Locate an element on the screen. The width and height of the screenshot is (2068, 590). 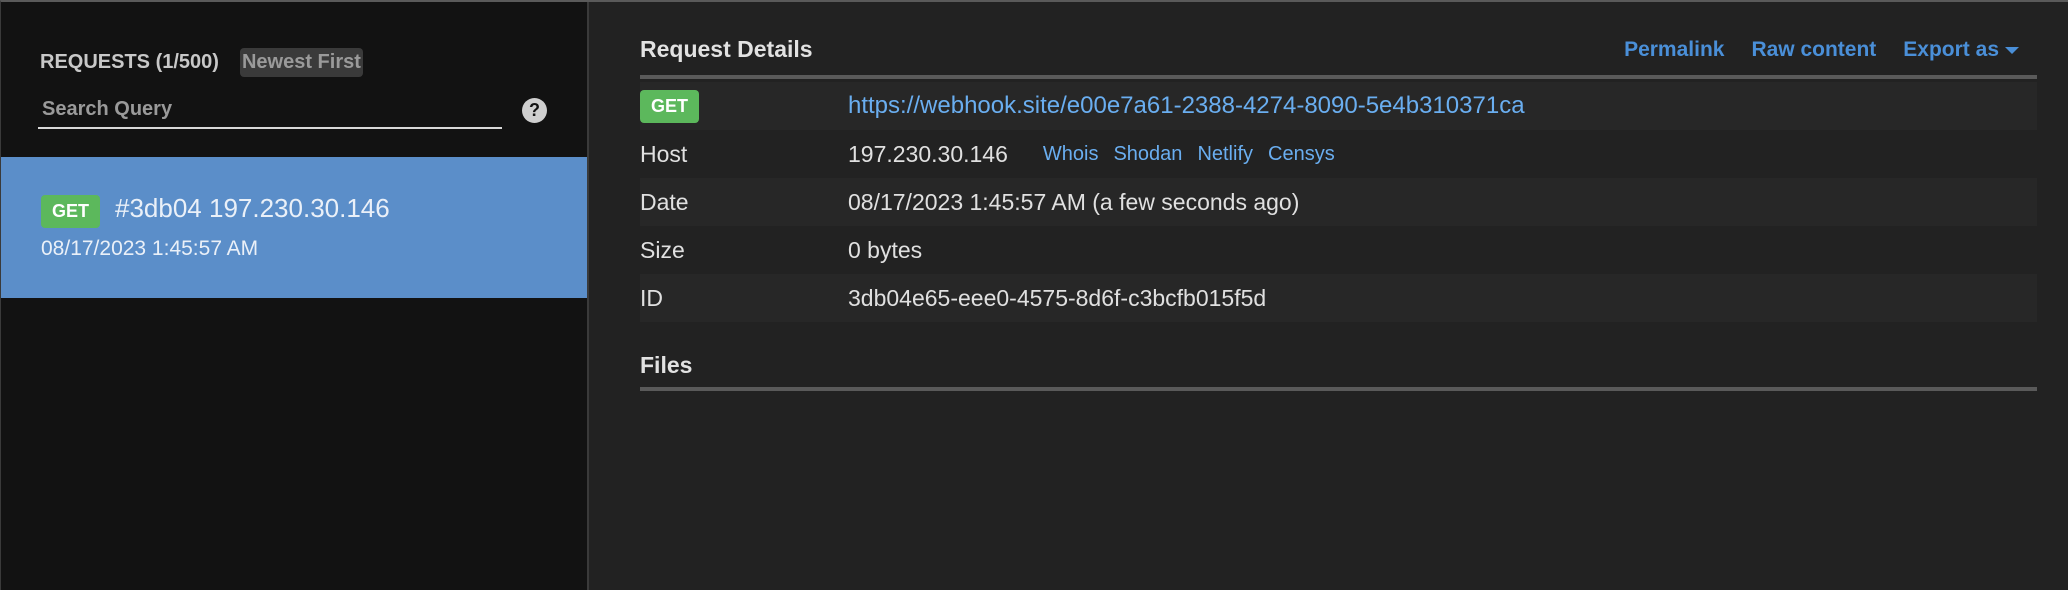
id-label: ID is located at coordinates (651, 297).